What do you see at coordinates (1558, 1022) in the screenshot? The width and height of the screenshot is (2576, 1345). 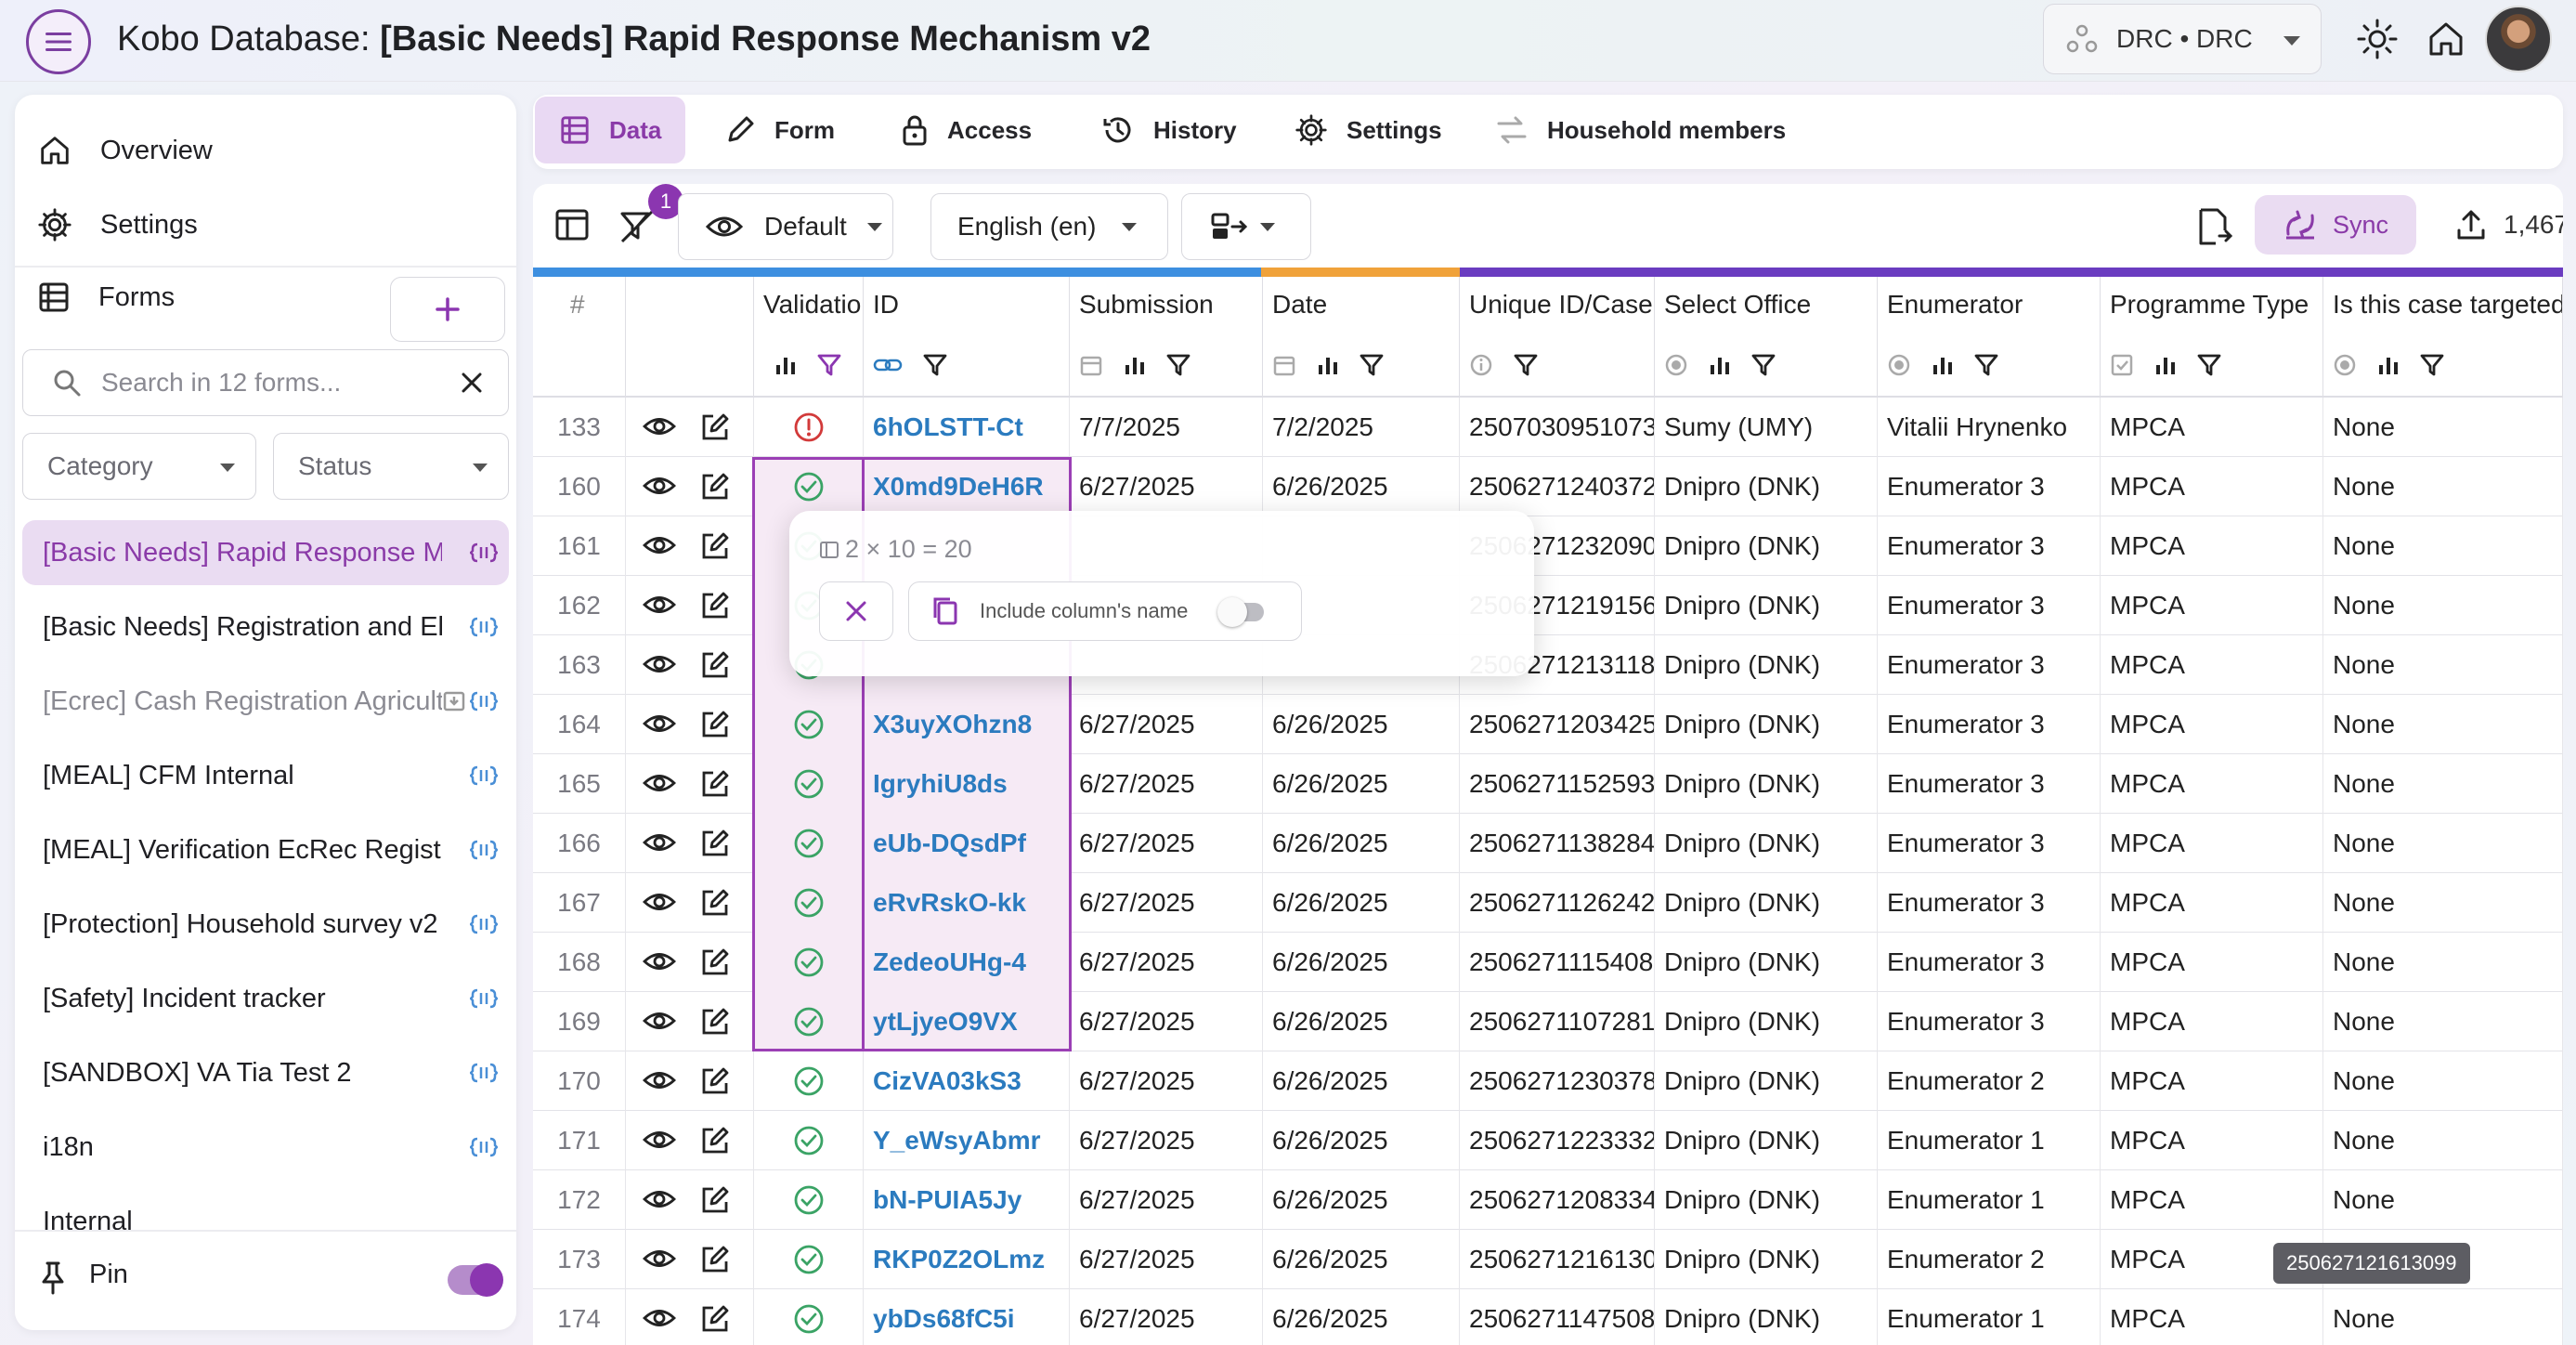 I see `table-cell: 250627110728154` at bounding box center [1558, 1022].